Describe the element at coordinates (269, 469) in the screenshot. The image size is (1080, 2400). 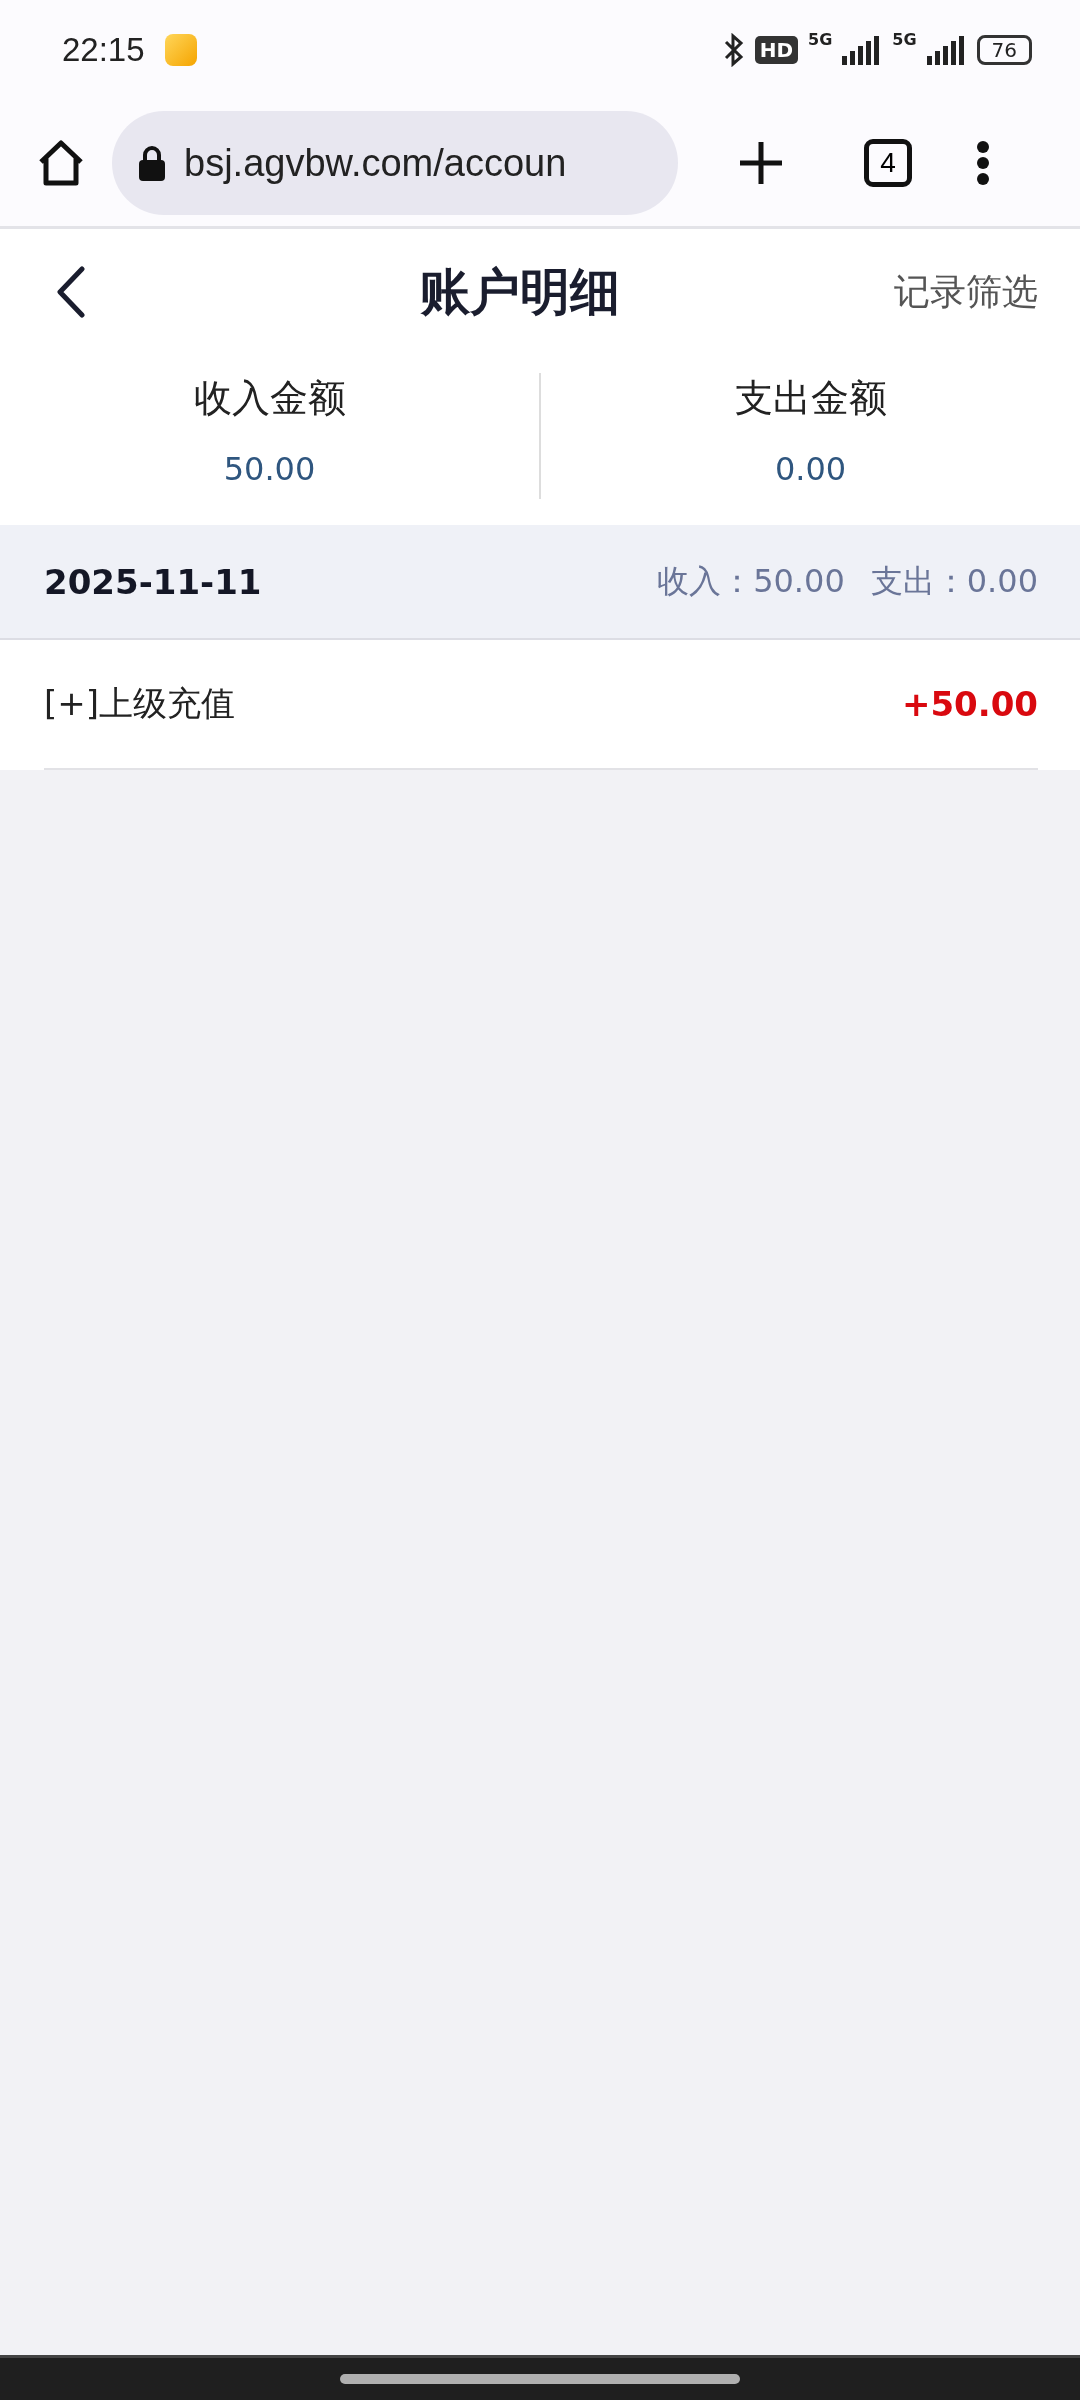
I see `summary-value: 50.00` at that location.